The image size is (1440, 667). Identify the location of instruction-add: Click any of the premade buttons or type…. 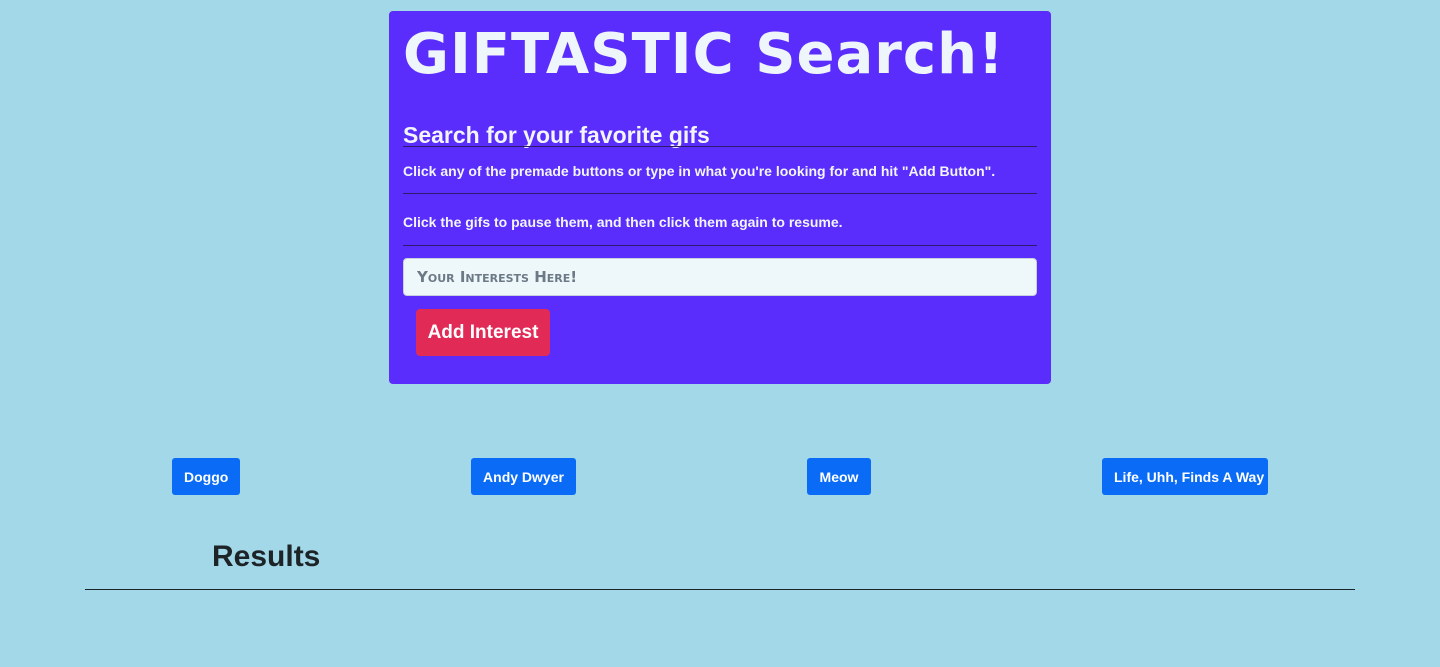
(699, 171).